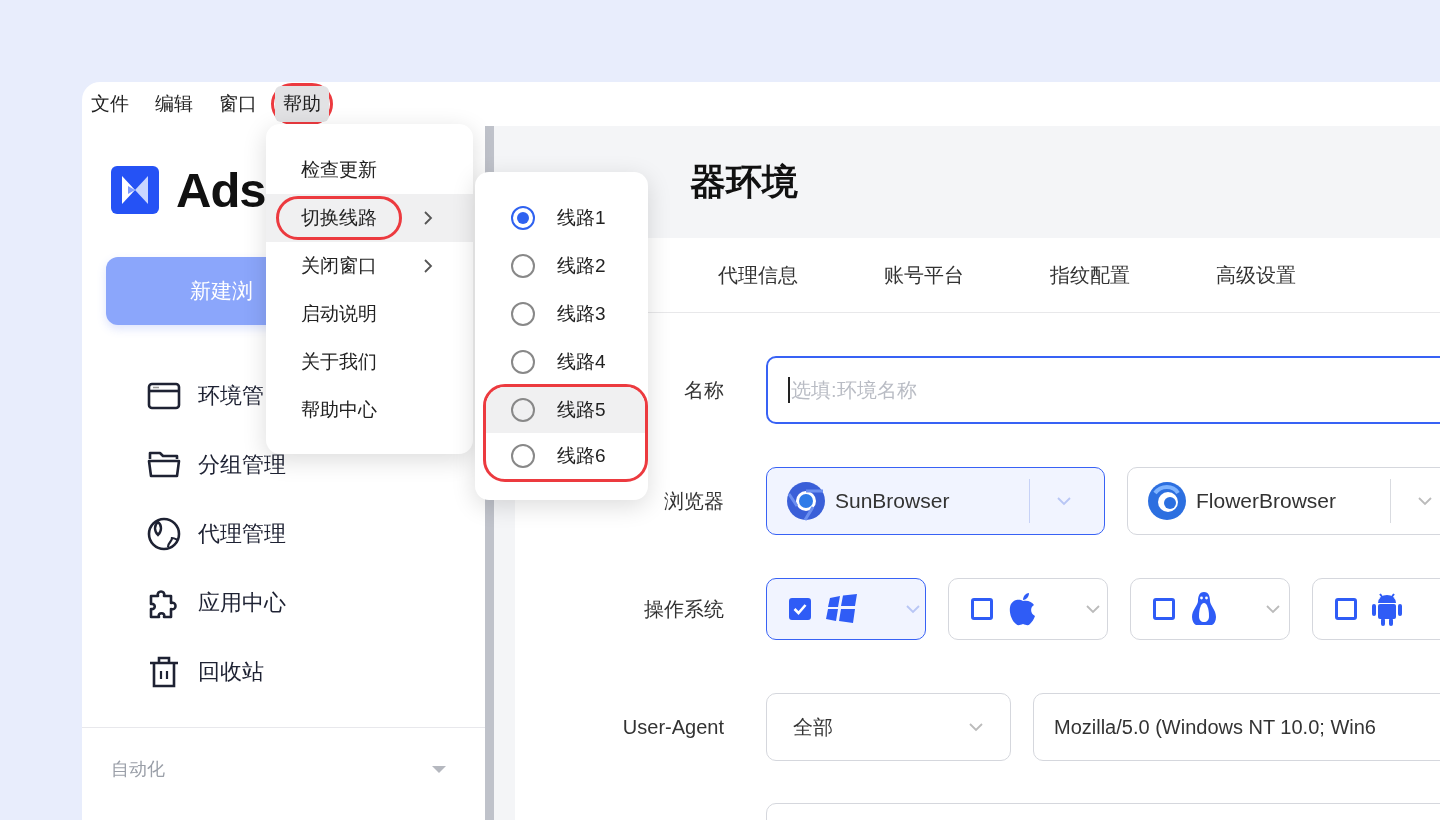 This screenshot has width=1440, height=820. What do you see at coordinates (581, 218) in the screenshot?
I see `menu-item-label: 线路1` at bounding box center [581, 218].